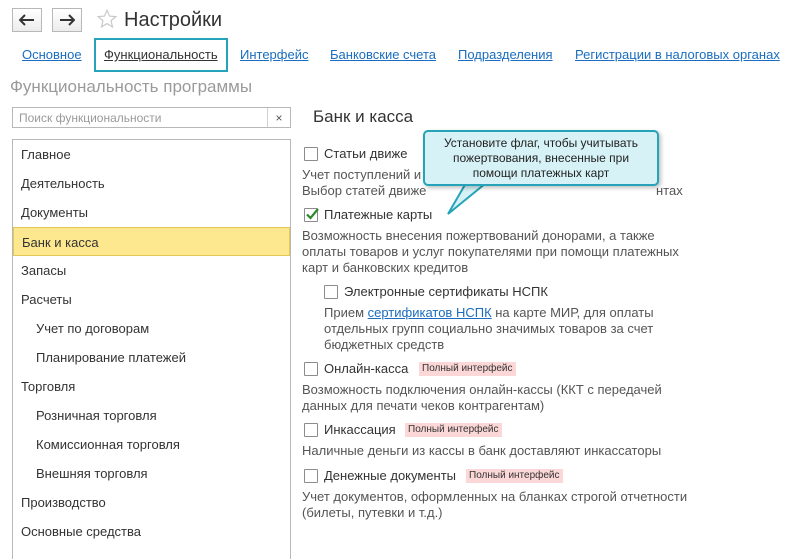 The image size is (794, 559). I want to click on cash-flow-desc-tail: нтах, so click(669, 190).